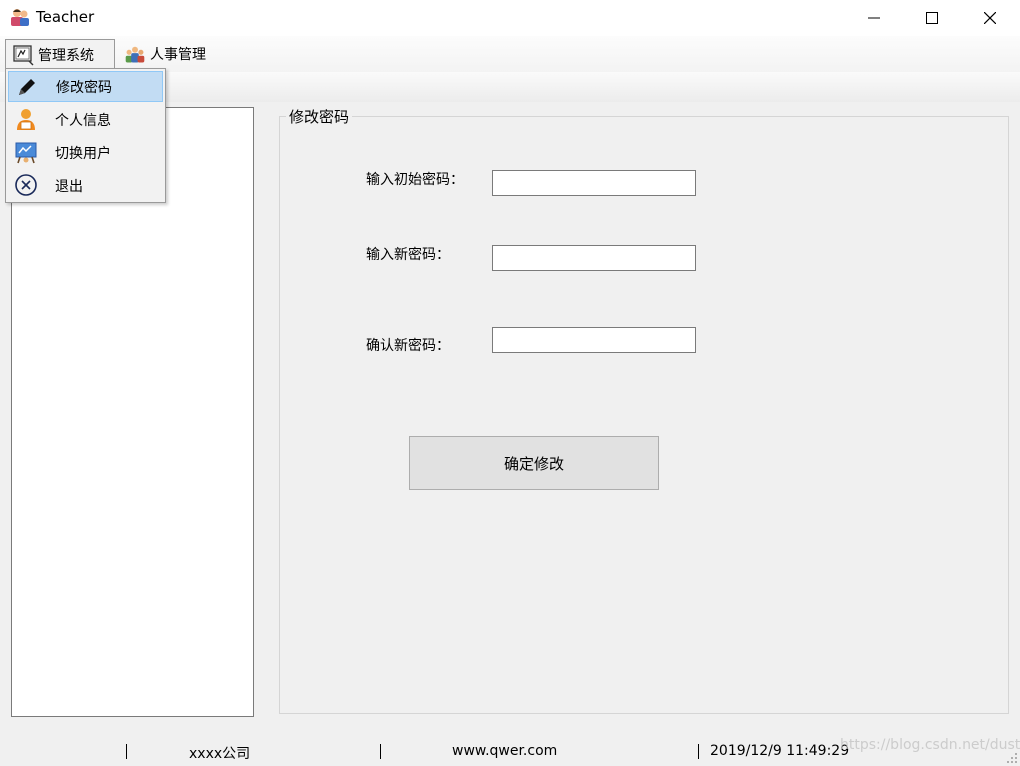  Describe the element at coordinates (510, 18) in the screenshot. I see `title-bar: Teacher` at that location.